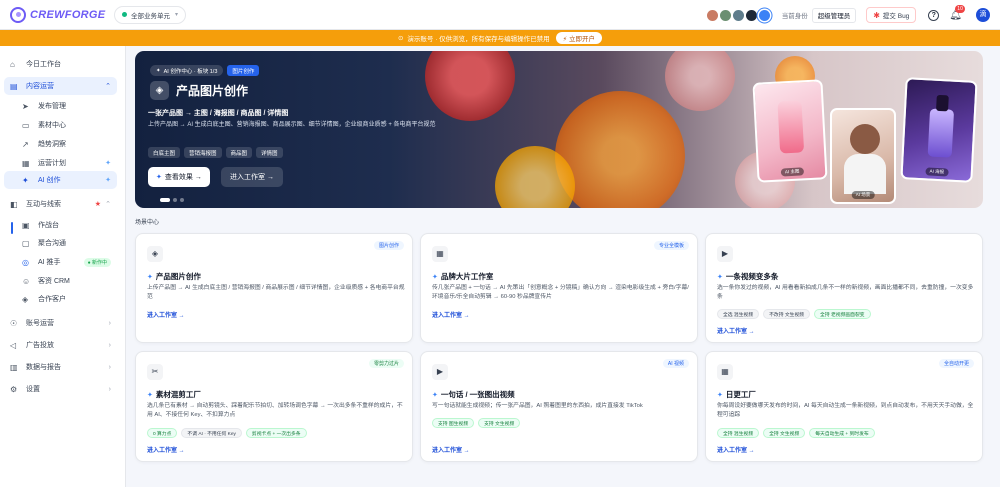 This screenshot has height=487, width=1000. What do you see at coordinates (97, 204) in the screenshot?
I see `star-icon: ★` at bounding box center [97, 204].